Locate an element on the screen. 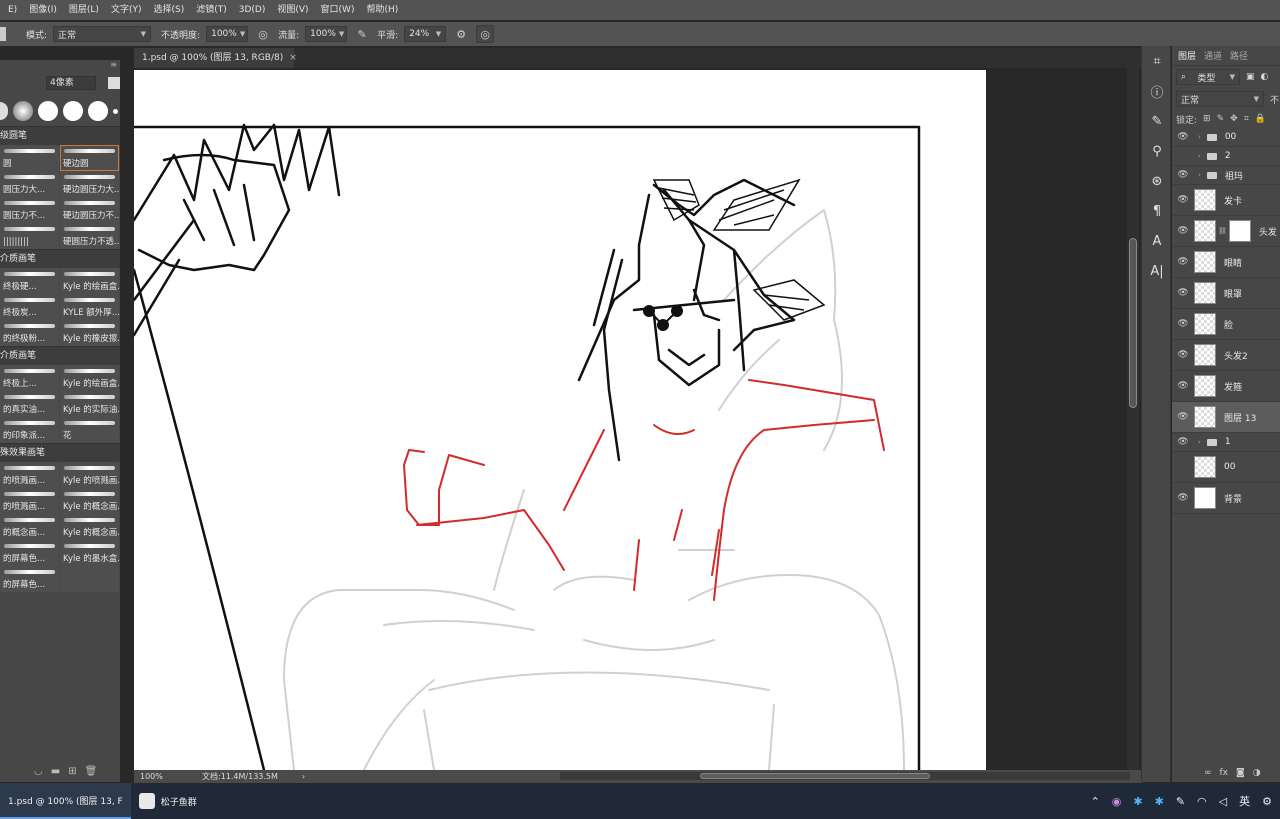 This screenshot has width=1280, height=819. tray-app-icon: ✱ is located at coordinates (1159, 801).